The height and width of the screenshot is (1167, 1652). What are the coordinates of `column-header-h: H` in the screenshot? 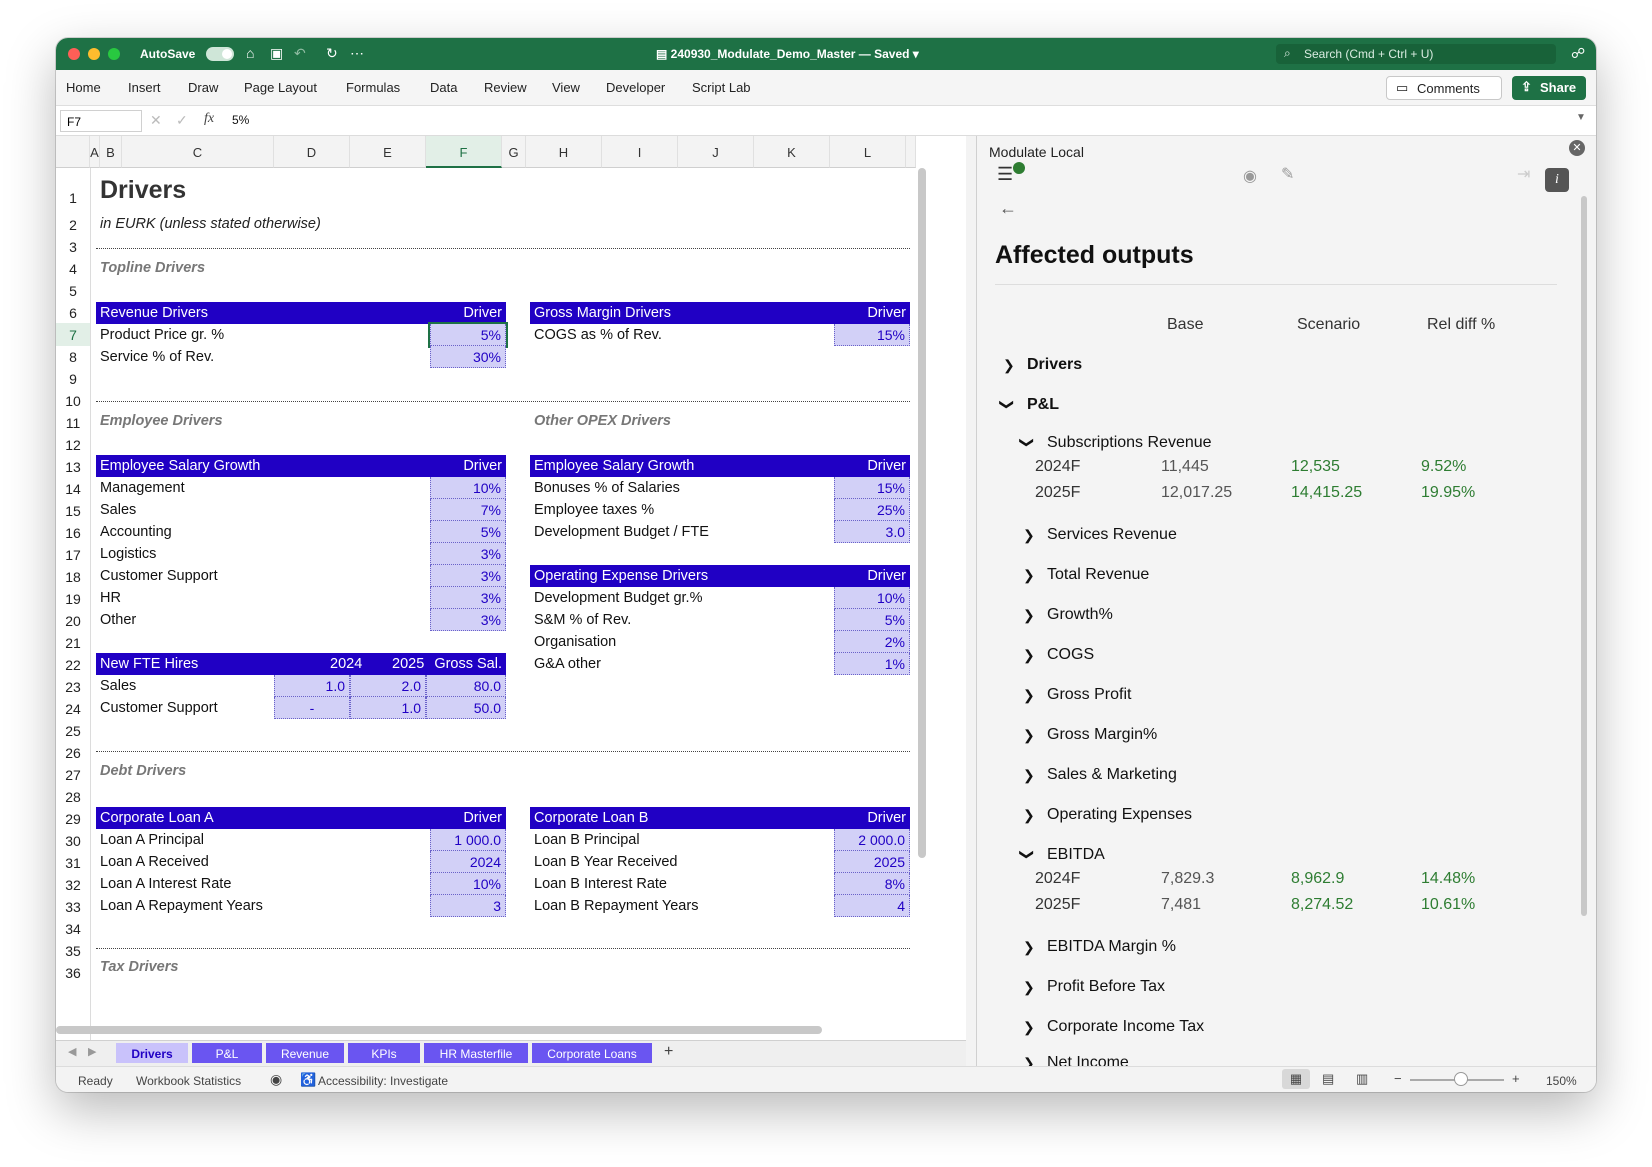 It's located at (564, 152).